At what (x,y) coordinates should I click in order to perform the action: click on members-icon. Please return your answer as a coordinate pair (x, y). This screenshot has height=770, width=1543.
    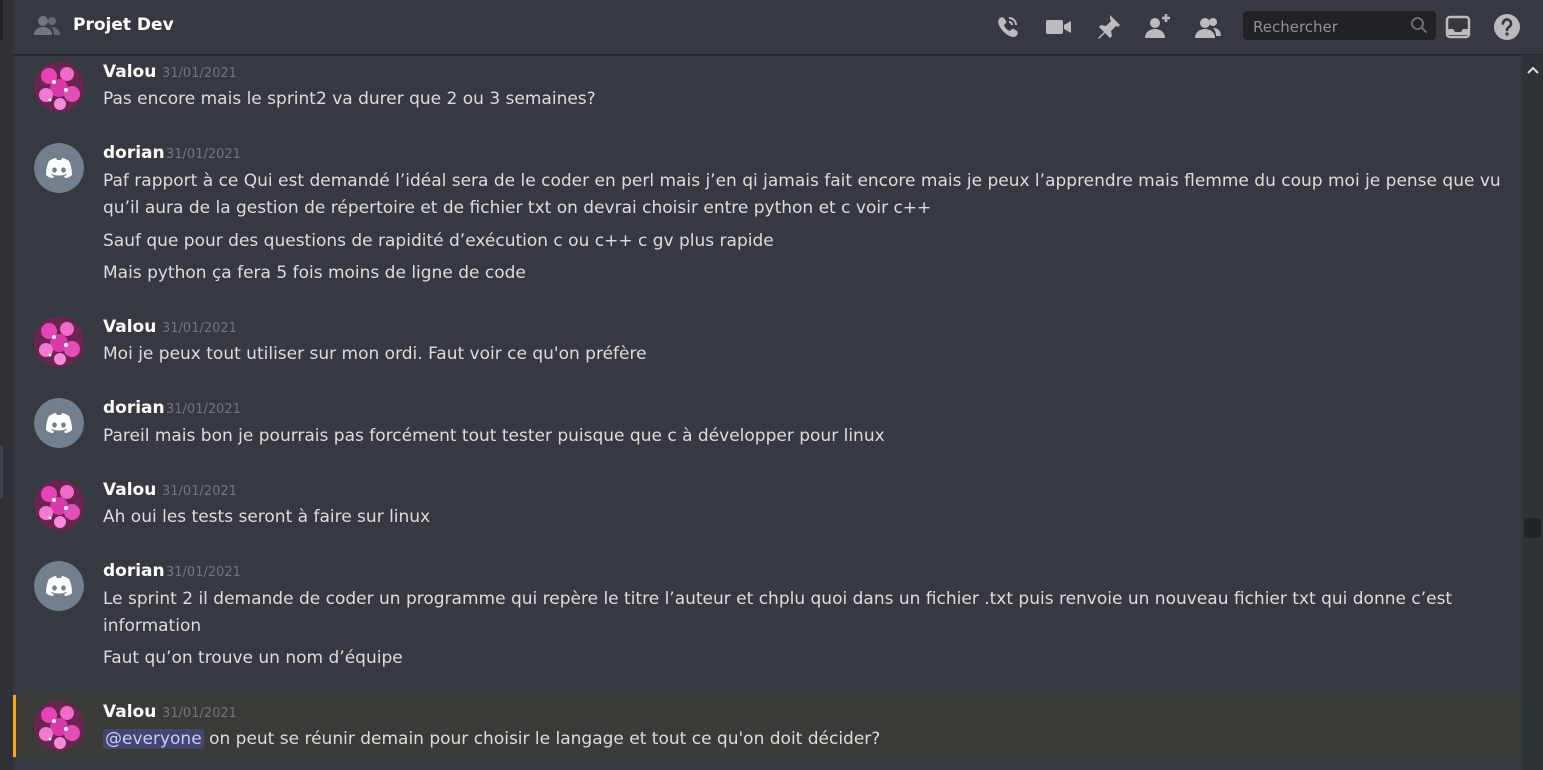
    Looking at the image, I should click on (1208, 27).